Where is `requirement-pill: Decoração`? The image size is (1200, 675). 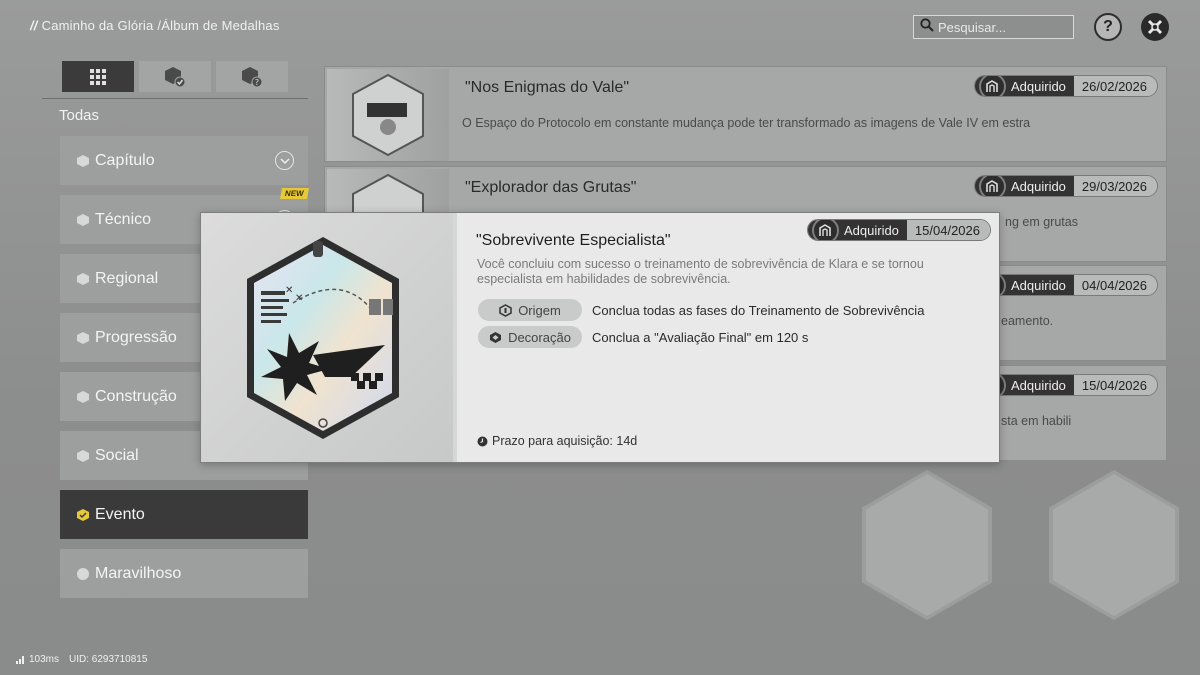 requirement-pill: Decoração is located at coordinates (530, 337).